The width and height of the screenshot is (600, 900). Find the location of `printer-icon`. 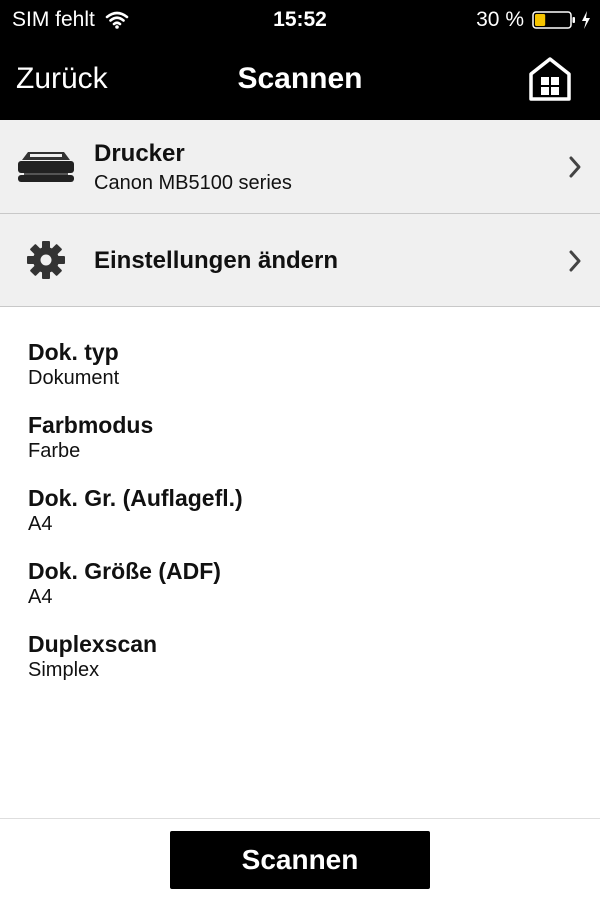

printer-icon is located at coordinates (46, 167).